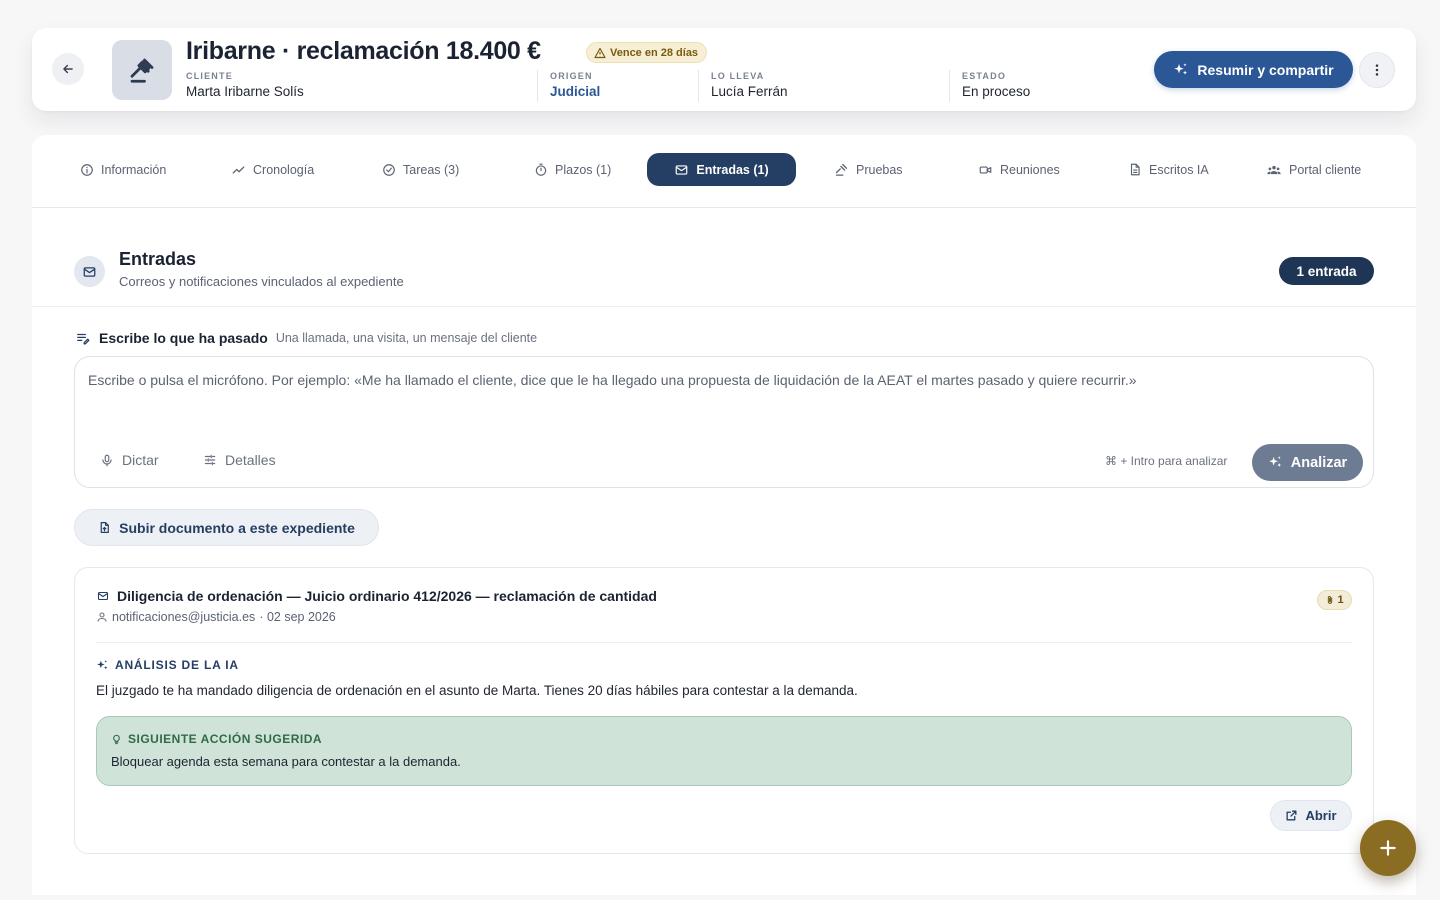  What do you see at coordinates (431, 169) in the screenshot?
I see `tab-label: Tareas (3)` at bounding box center [431, 169].